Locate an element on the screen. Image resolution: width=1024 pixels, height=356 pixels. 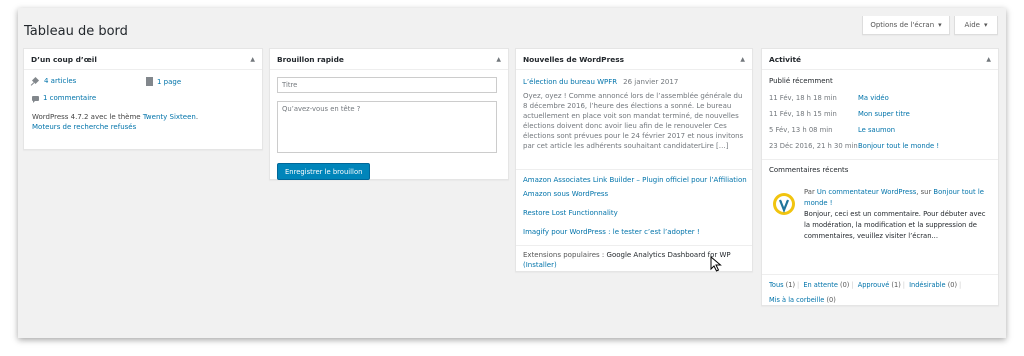
post-date: 11 Fév, 18 h 15 min is located at coordinates (803, 114).